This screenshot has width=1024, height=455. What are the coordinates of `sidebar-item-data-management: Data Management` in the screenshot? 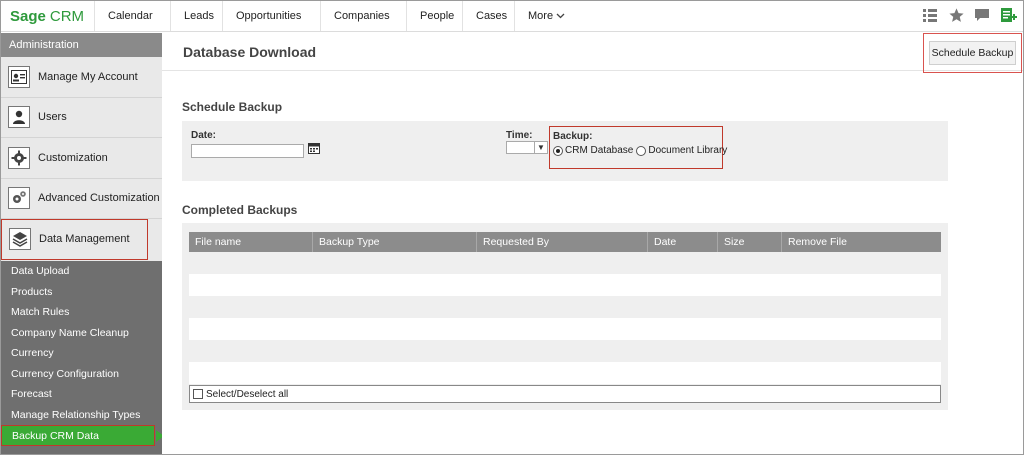 It's located at (74, 239).